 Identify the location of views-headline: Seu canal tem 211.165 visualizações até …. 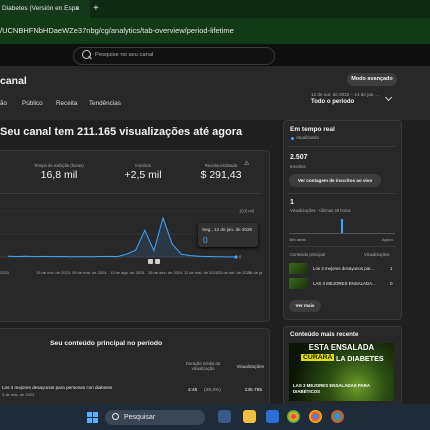
(121, 132).